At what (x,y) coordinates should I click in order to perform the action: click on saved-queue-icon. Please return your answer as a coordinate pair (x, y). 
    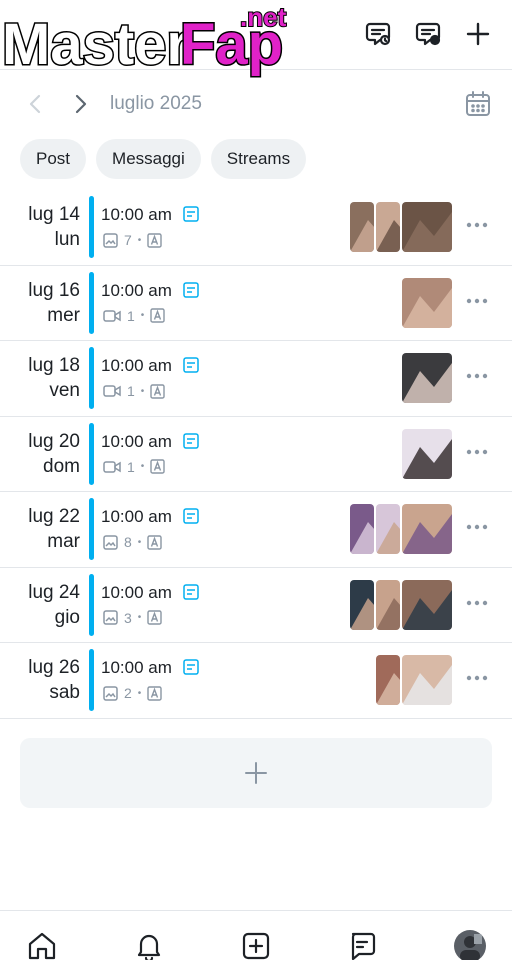
    Looking at the image, I should click on (428, 34).